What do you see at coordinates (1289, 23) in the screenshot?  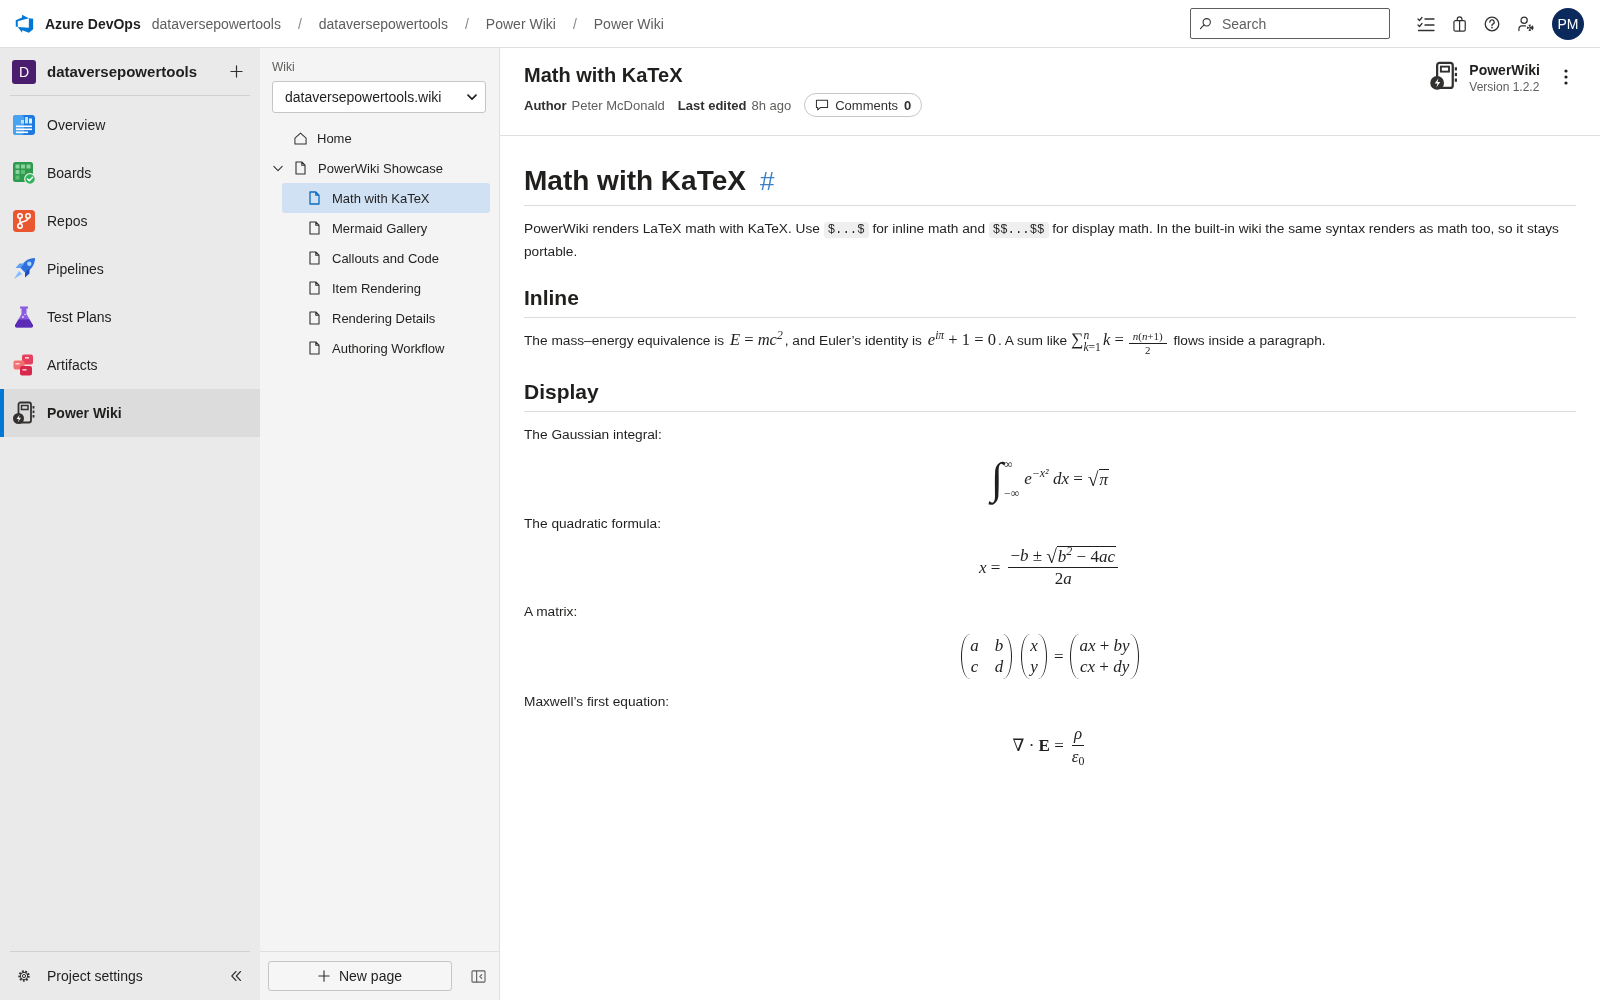 I see `search-field: Search` at bounding box center [1289, 23].